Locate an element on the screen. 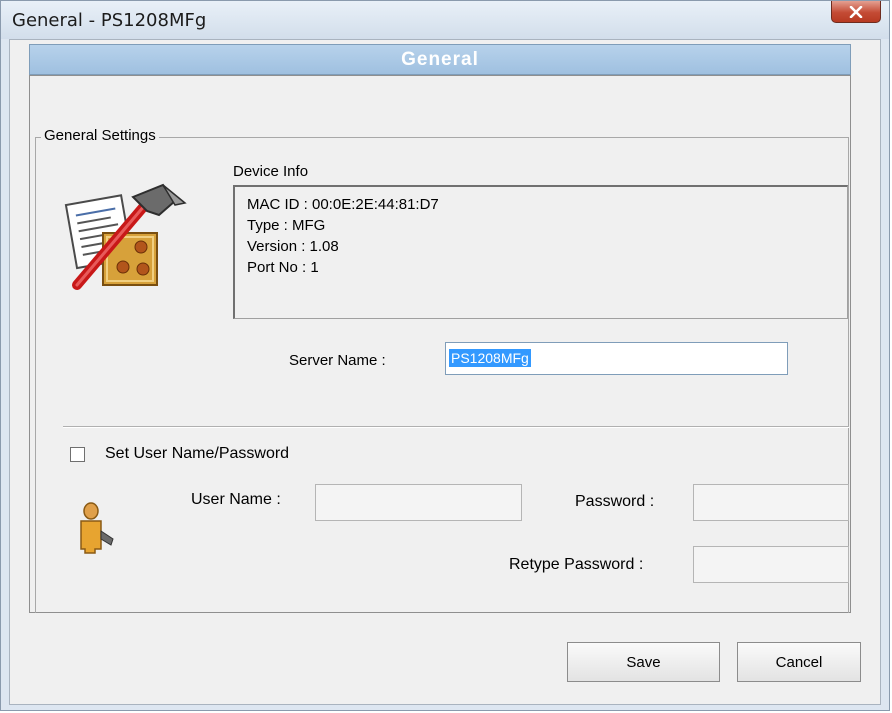  type-text: Type : MFG is located at coordinates (286, 225).